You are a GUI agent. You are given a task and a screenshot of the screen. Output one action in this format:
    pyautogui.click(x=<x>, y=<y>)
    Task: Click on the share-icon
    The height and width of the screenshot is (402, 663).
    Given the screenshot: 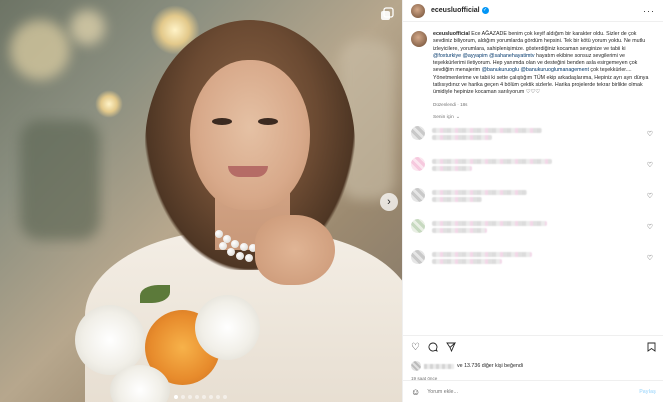 What is the action you would take?
    pyautogui.click(x=451, y=348)
    